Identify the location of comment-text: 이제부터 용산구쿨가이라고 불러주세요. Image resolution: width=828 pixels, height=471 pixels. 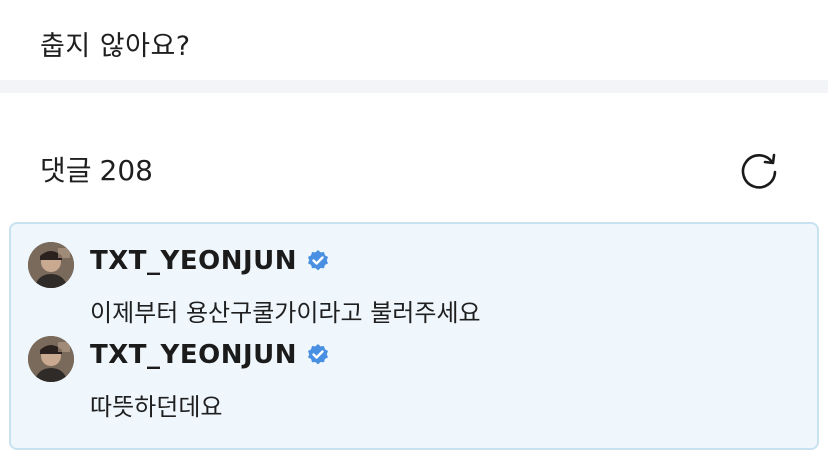
(285, 313).